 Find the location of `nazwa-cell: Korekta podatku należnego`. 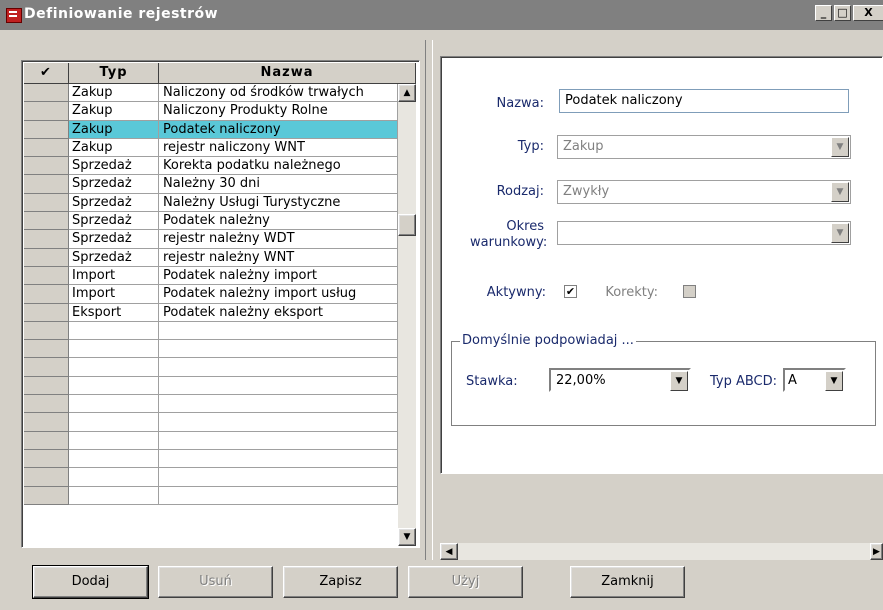

nazwa-cell: Korekta podatku należnego is located at coordinates (278, 166).